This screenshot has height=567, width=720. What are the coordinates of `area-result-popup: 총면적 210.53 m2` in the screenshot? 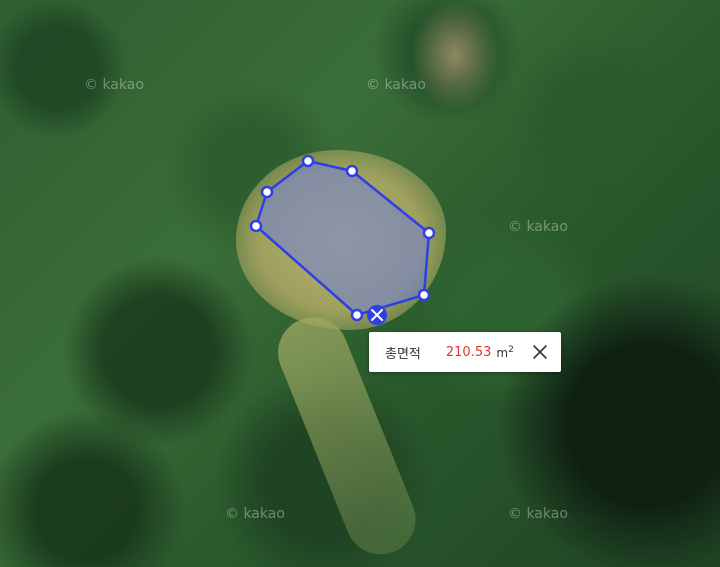 It's located at (465, 352).